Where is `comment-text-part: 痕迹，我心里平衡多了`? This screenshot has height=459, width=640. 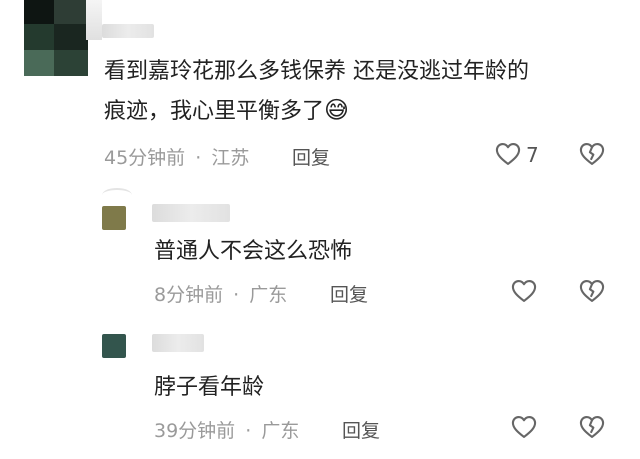
comment-text-part: 痕迹，我心里平衡多了 is located at coordinates (214, 111).